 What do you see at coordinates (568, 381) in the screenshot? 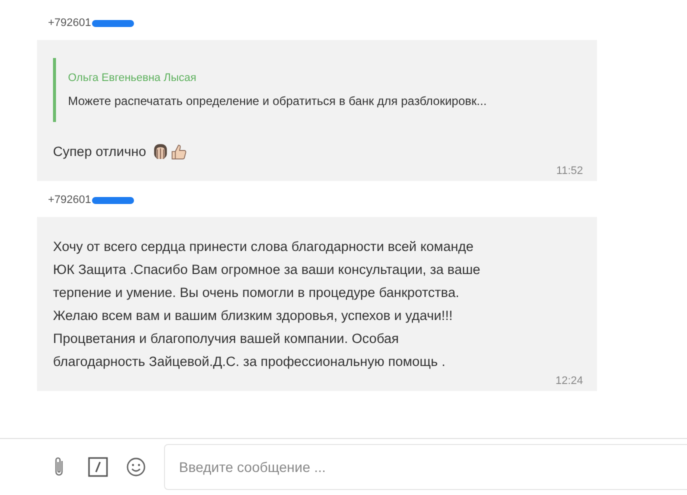
I see `message-time: 12:24` at bounding box center [568, 381].